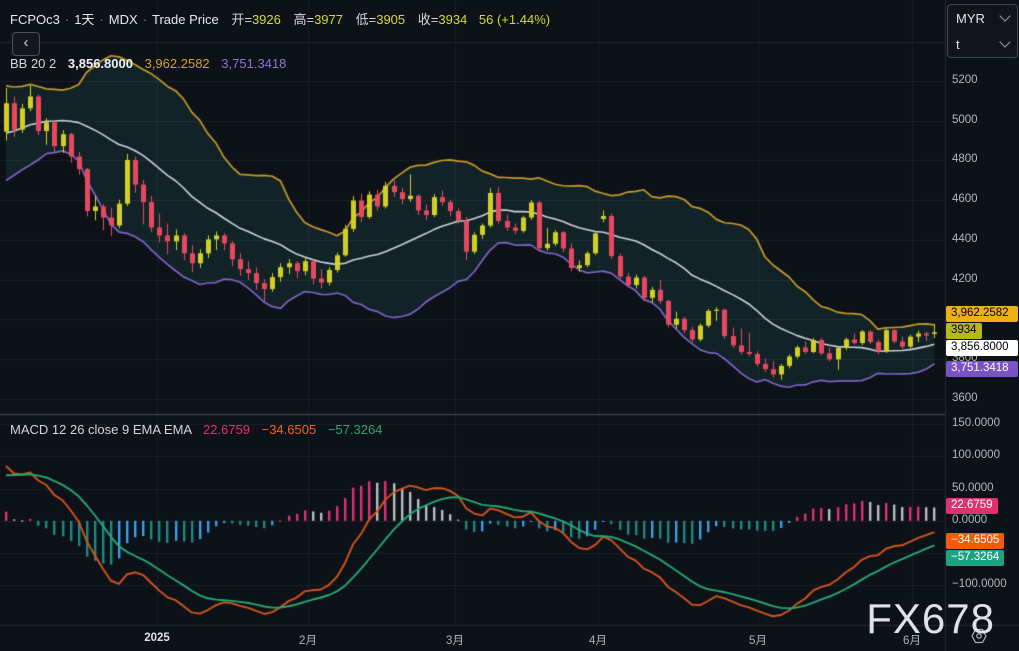 The width and height of the screenshot is (1019, 651). What do you see at coordinates (33, 63) in the screenshot?
I see `bb-title: BB 20 2` at bounding box center [33, 63].